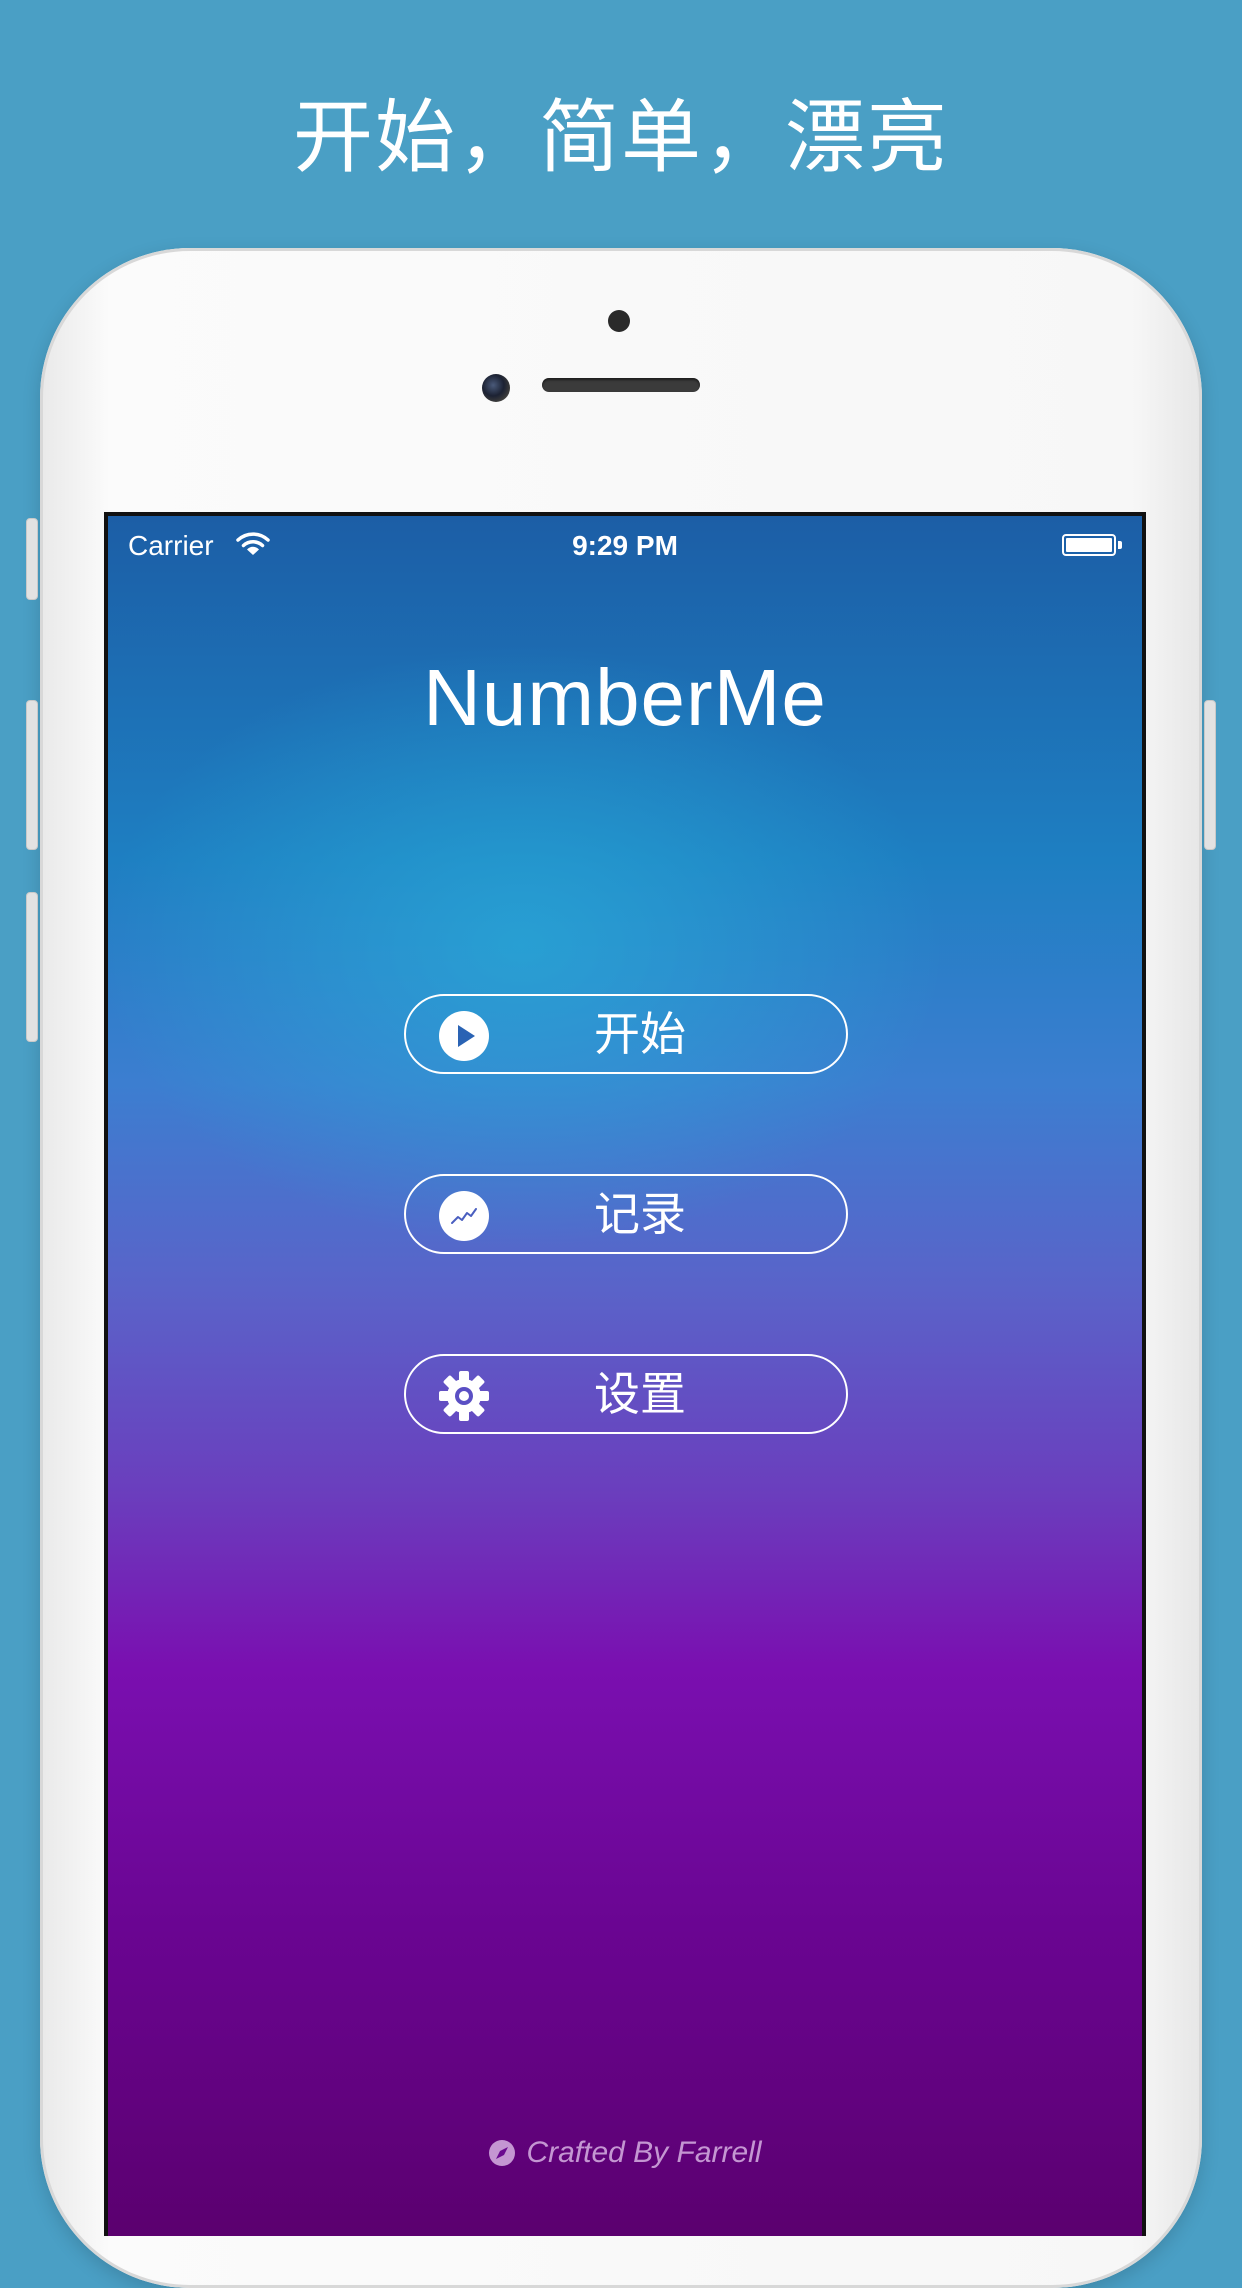  I want to click on promo-headline: 开始，简单，漂亮, so click(621, 137).